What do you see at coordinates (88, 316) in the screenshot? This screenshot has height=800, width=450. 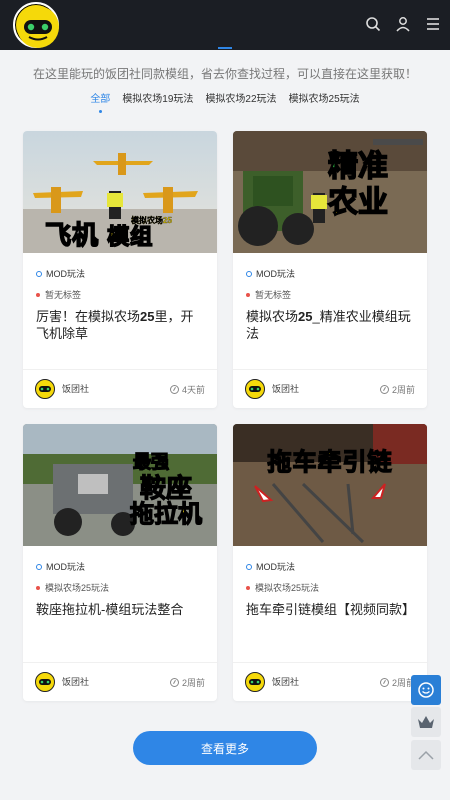 I see `title-text: 厉害！在模拟农场` at bounding box center [88, 316].